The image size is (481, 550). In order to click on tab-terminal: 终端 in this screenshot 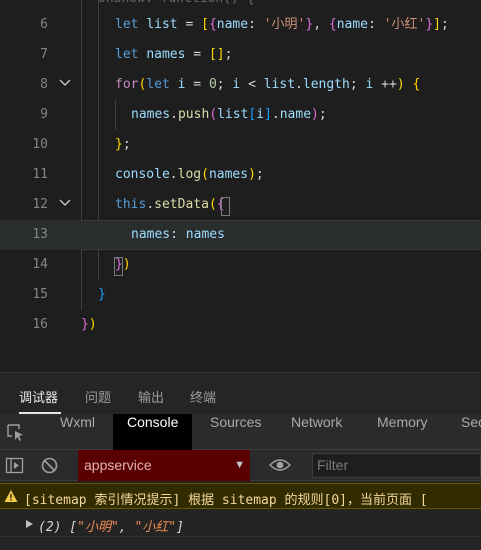, I will do `click(203, 396)`.